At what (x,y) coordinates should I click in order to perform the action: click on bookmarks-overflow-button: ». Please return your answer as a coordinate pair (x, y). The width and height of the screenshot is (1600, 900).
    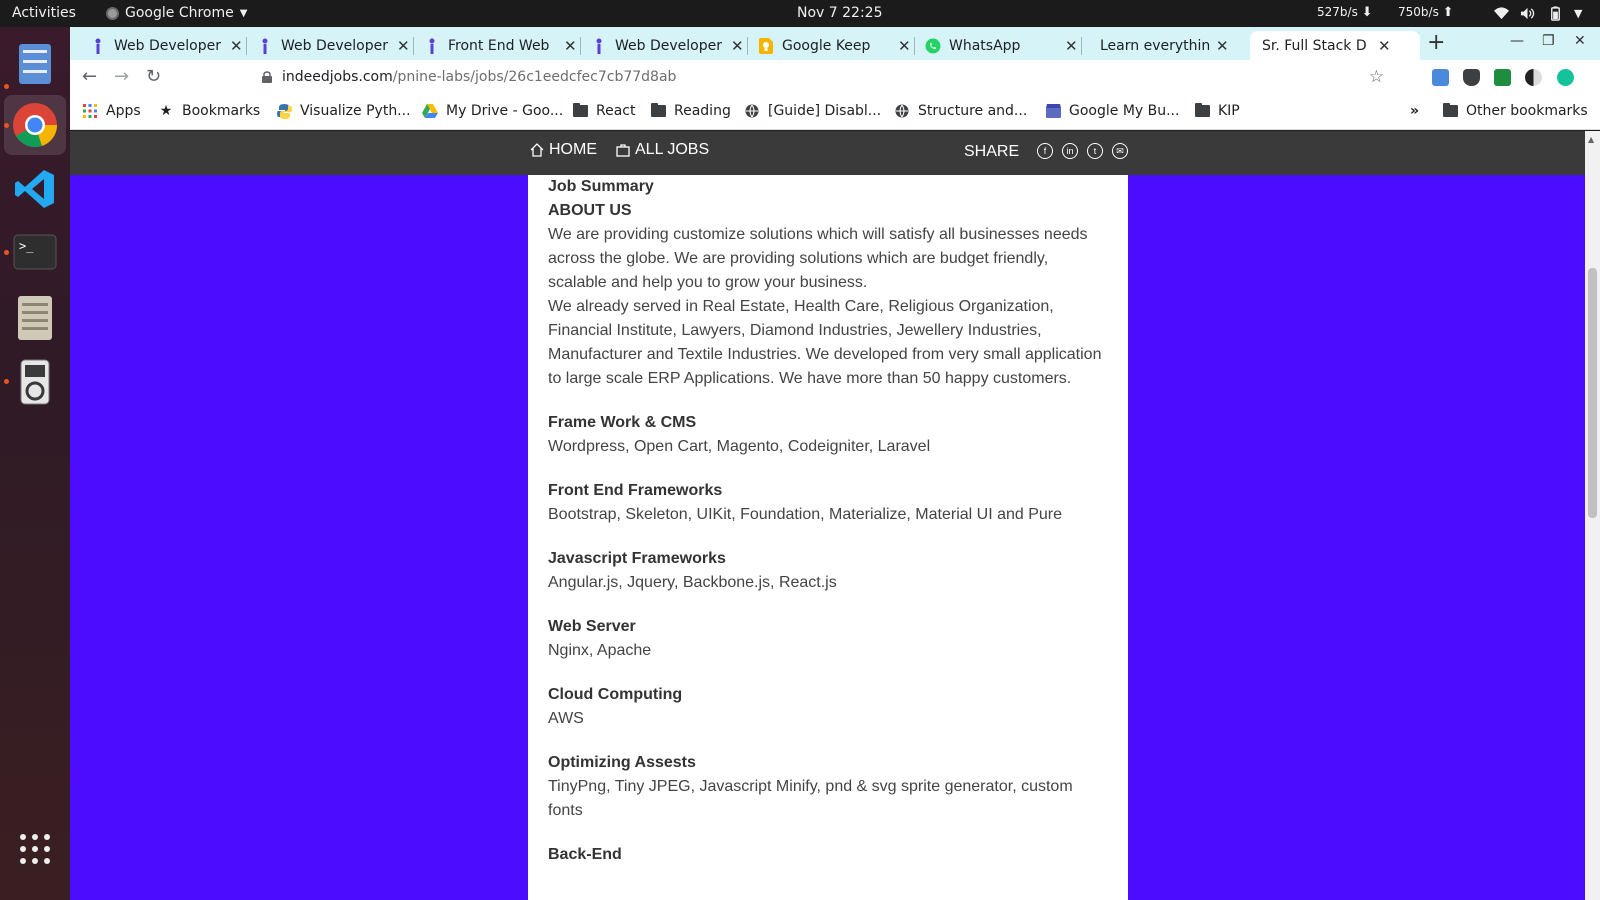
    Looking at the image, I should click on (1414, 111).